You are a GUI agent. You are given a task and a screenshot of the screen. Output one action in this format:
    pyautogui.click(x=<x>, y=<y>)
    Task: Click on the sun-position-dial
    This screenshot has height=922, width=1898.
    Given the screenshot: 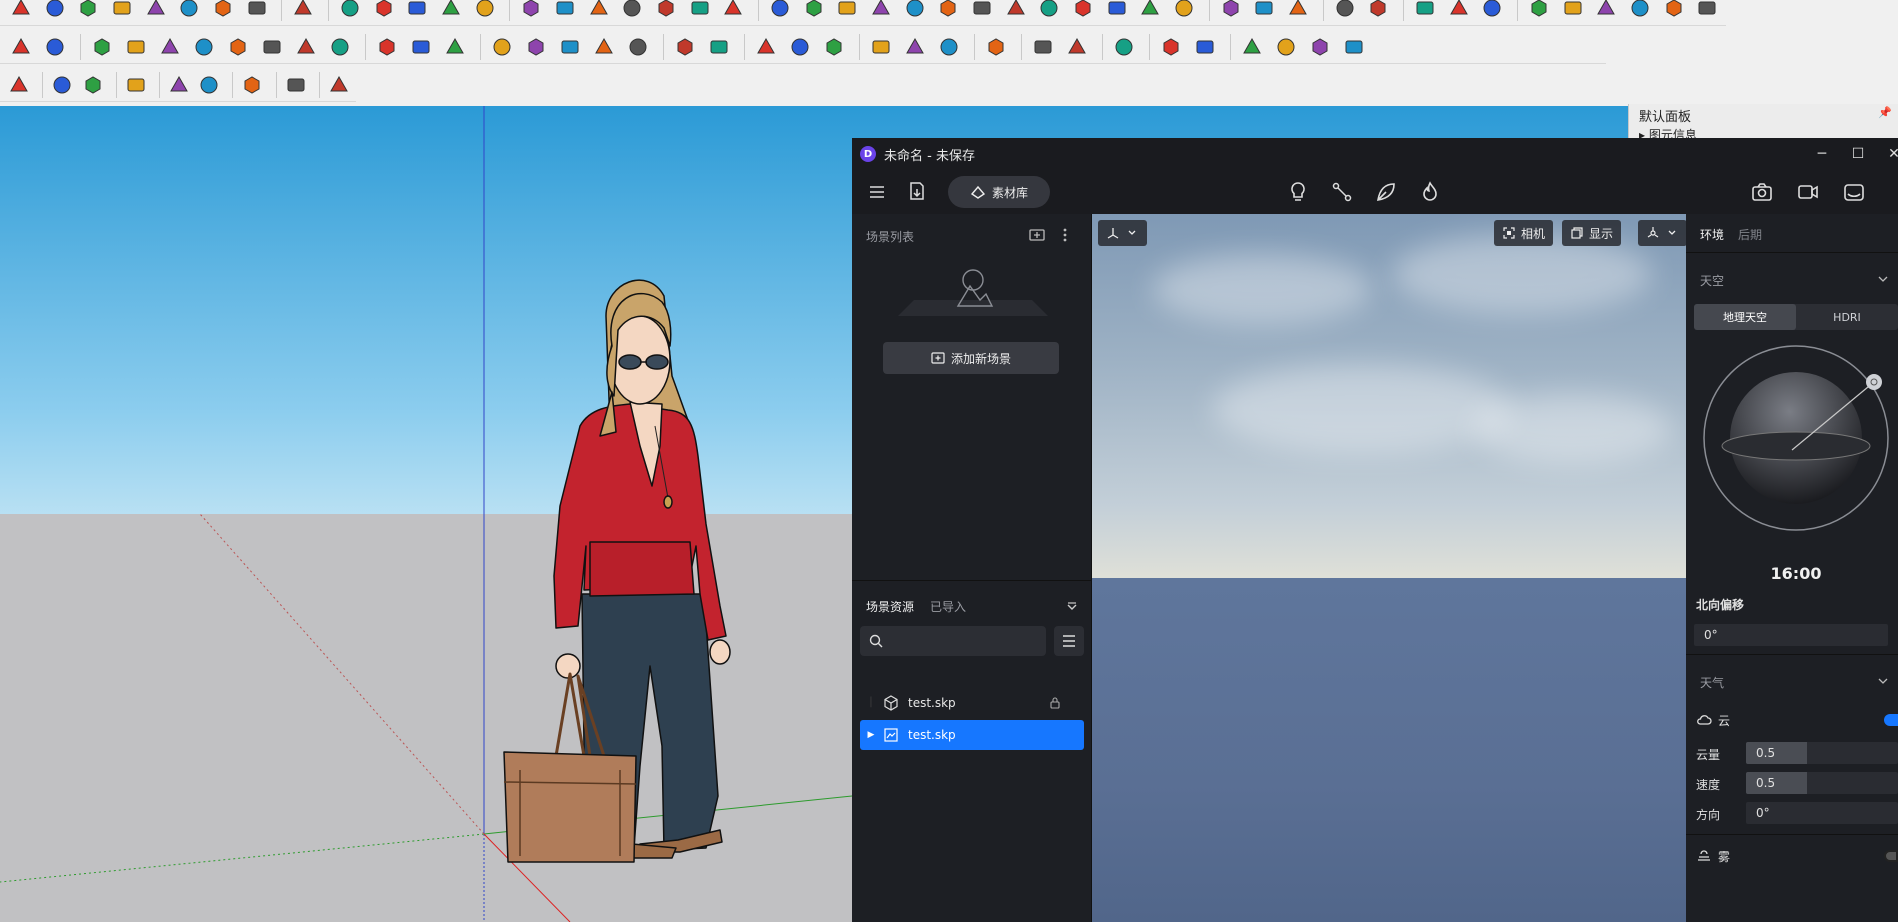 What is the action you would take?
    pyautogui.click(x=1796, y=438)
    